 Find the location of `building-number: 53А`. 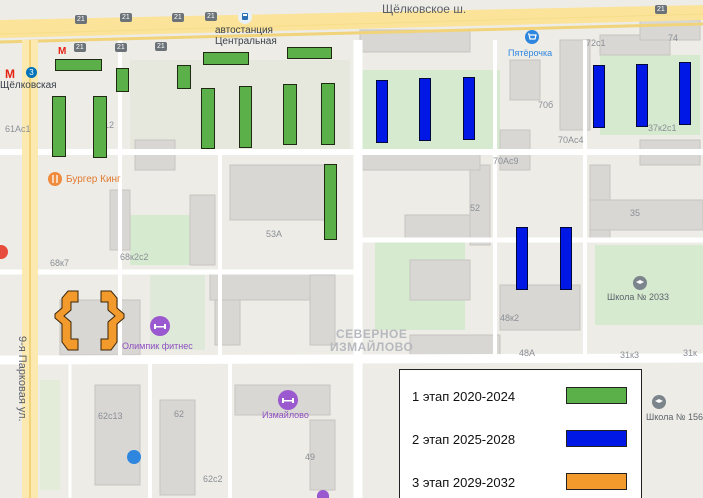

building-number: 53А is located at coordinates (274, 234).